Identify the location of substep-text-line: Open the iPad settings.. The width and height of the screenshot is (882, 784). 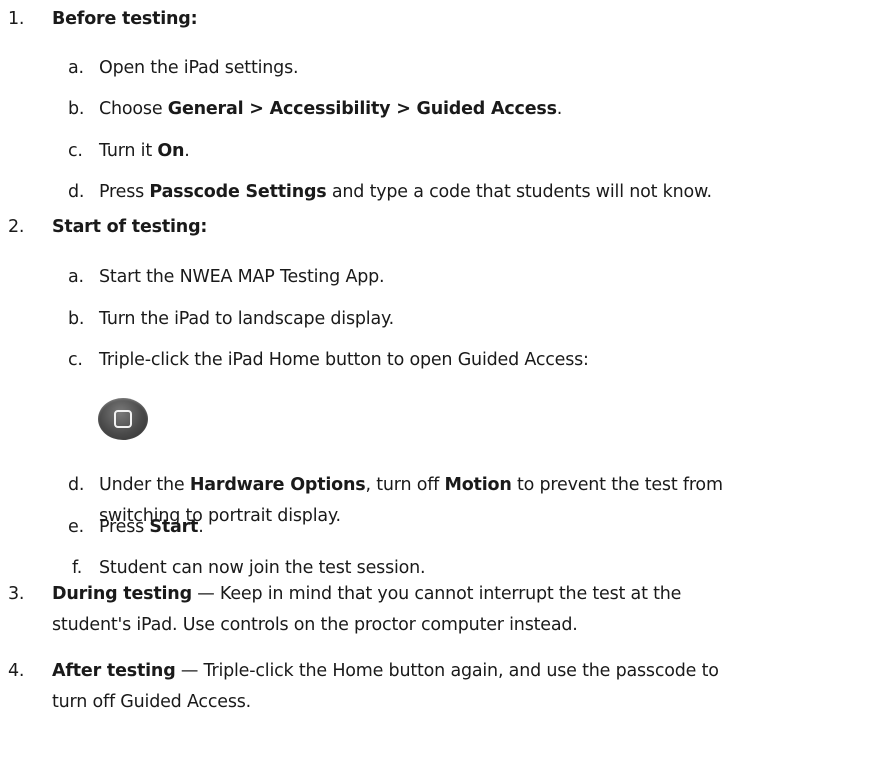
(199, 68).